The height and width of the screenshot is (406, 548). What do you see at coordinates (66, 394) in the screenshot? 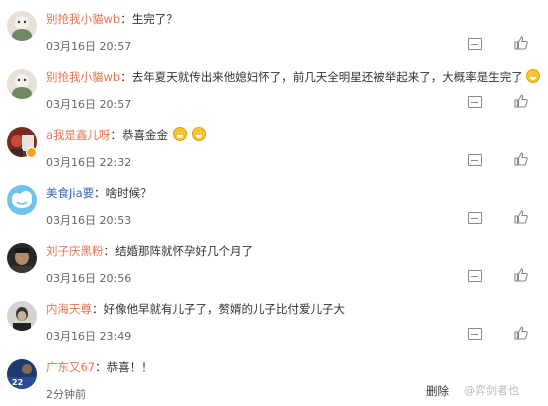
I see `comment-time: 2分钟前` at bounding box center [66, 394].